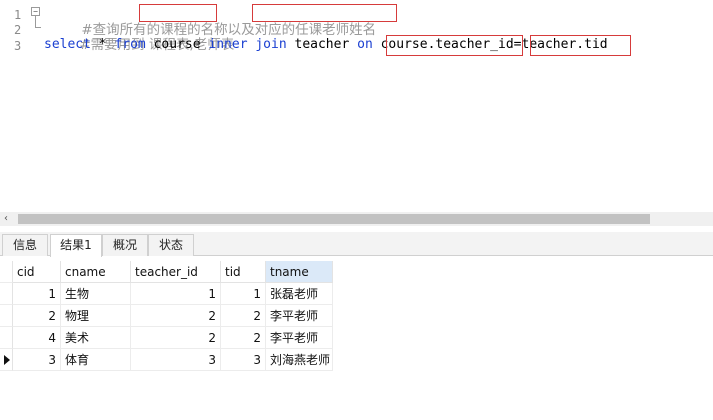 This screenshot has width=713, height=420. I want to click on cell-cid: 1, so click(37, 294).